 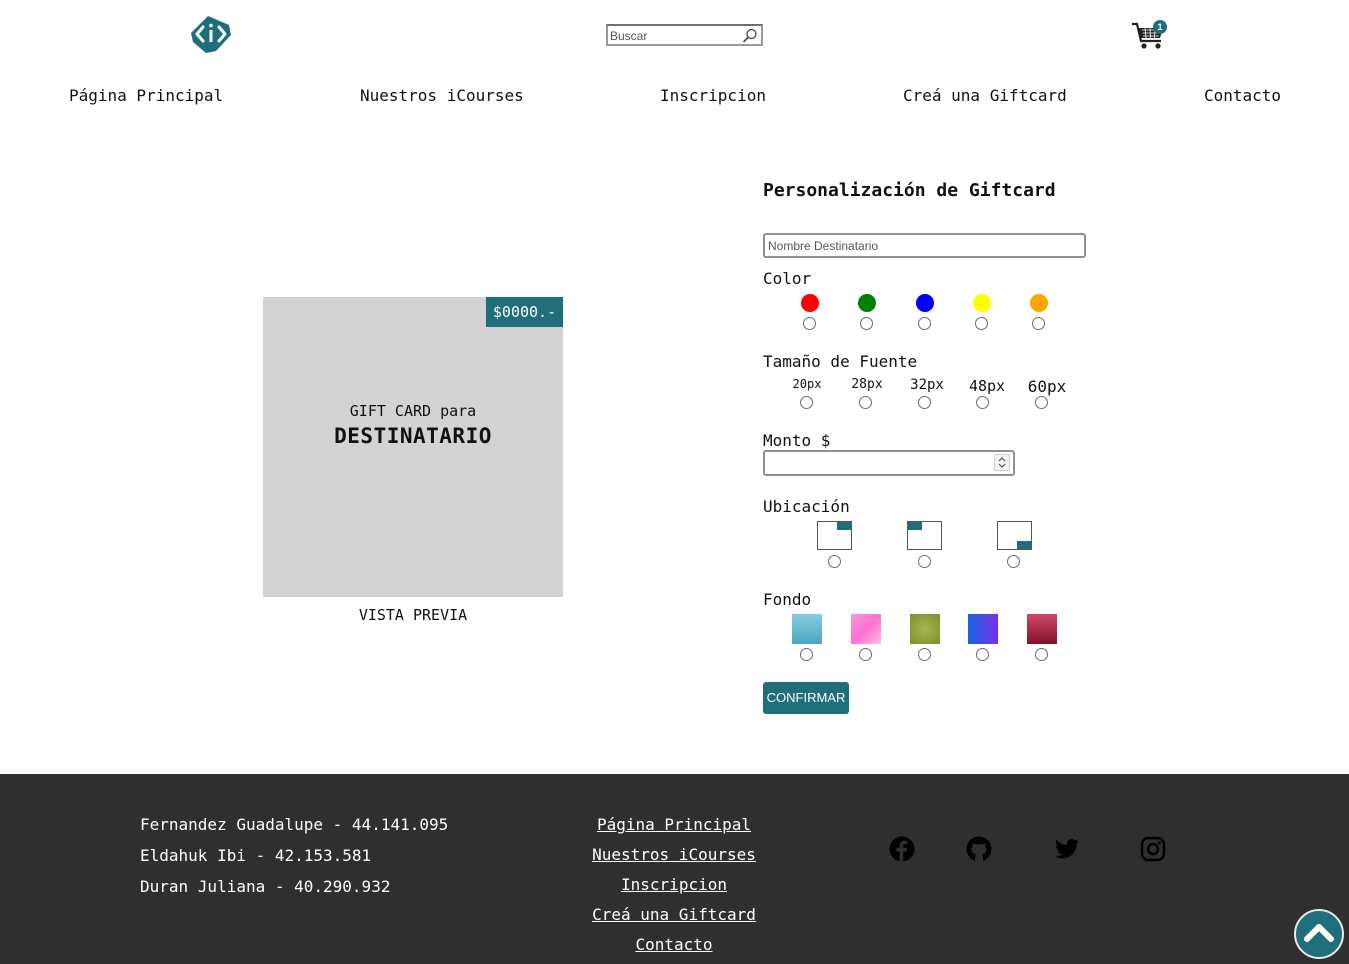 I want to click on price-badge: $0000.-, so click(x=524, y=312).